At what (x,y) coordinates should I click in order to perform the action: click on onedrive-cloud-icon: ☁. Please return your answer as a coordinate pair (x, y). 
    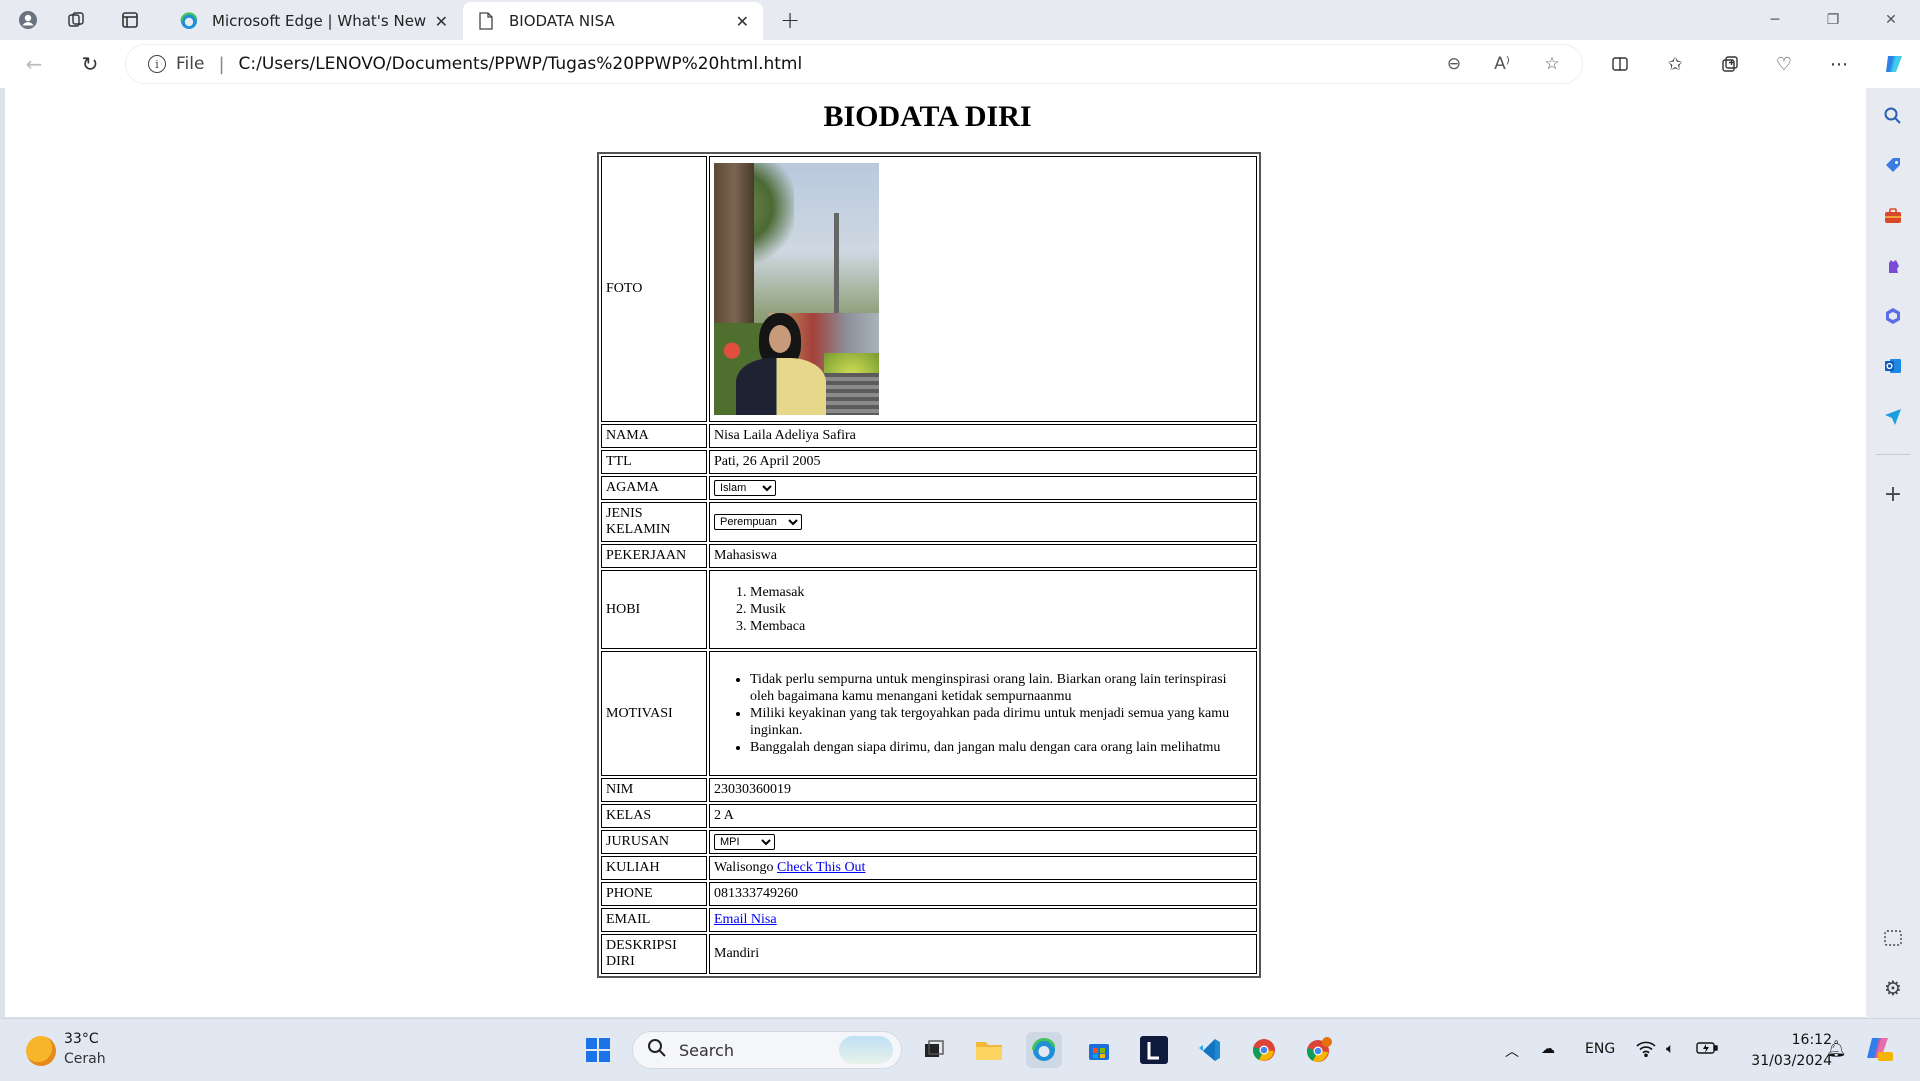
    Looking at the image, I should click on (1548, 1049).